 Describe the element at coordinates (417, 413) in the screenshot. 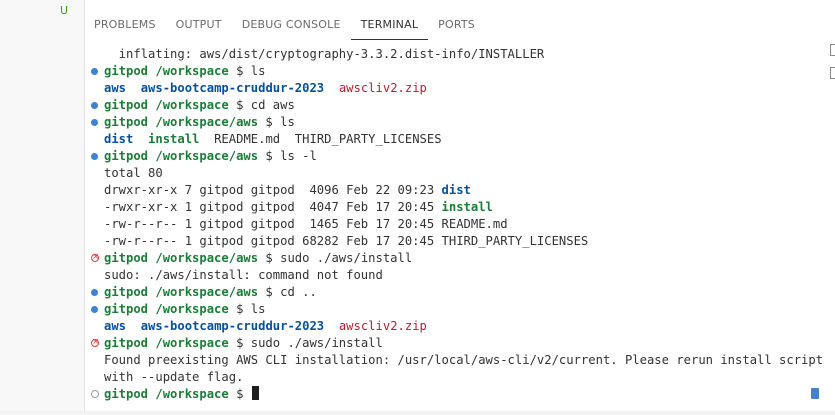

I see `status-bar` at that location.